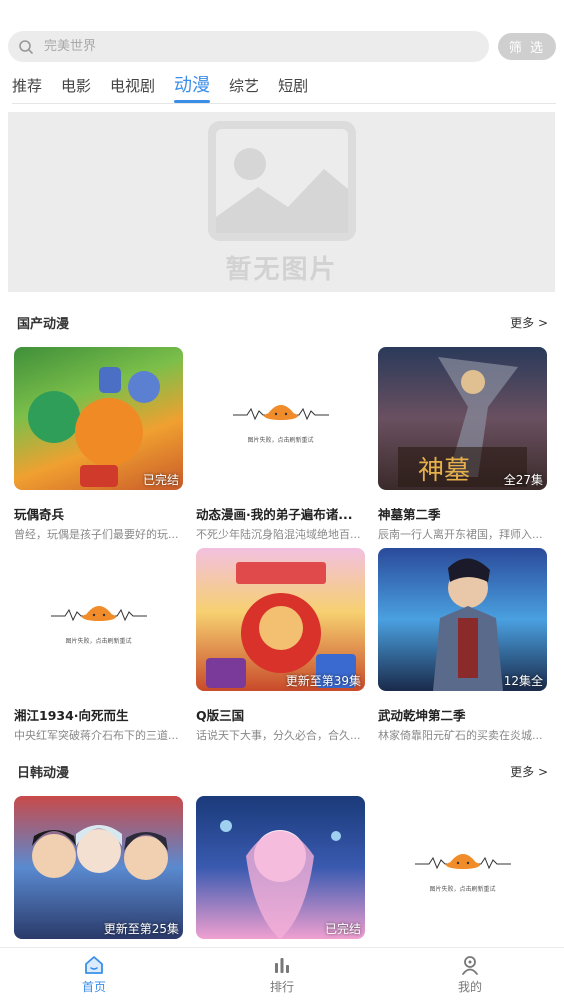 This screenshot has width=564, height=1000. I want to click on nav-profile: 我的, so click(470, 974).